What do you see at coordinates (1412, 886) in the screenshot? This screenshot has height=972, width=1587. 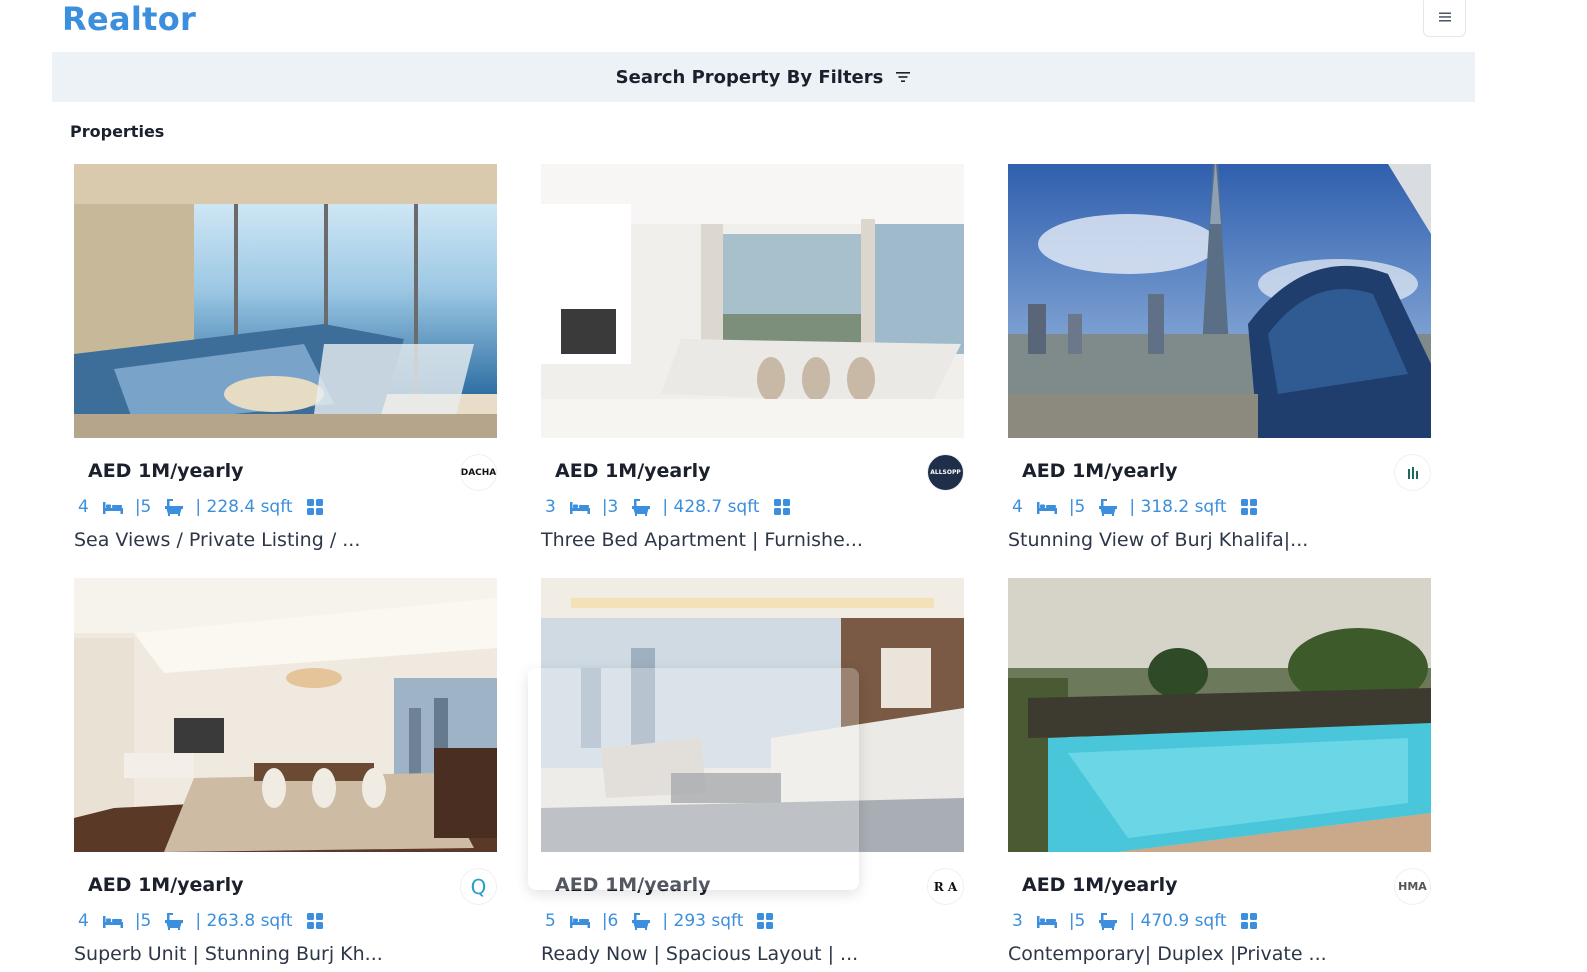 I see `agency-logo: HMA` at bounding box center [1412, 886].